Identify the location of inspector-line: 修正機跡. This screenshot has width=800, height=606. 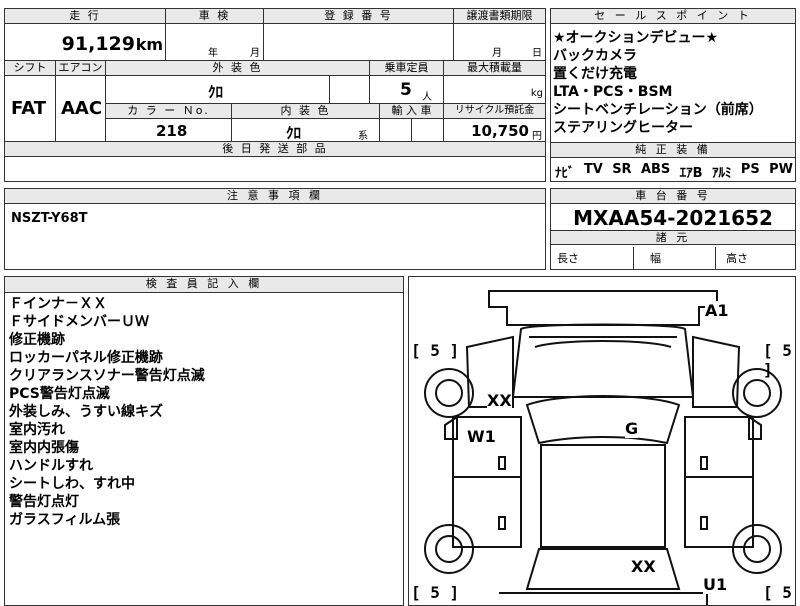
(37, 340).